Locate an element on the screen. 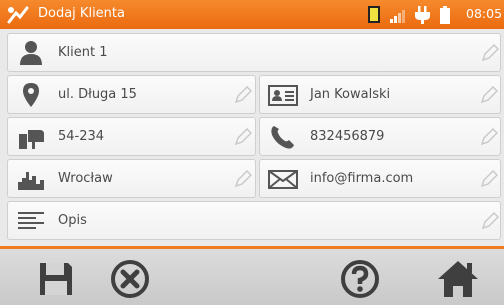  street-value: ul. Długa 15 is located at coordinates (97, 94).